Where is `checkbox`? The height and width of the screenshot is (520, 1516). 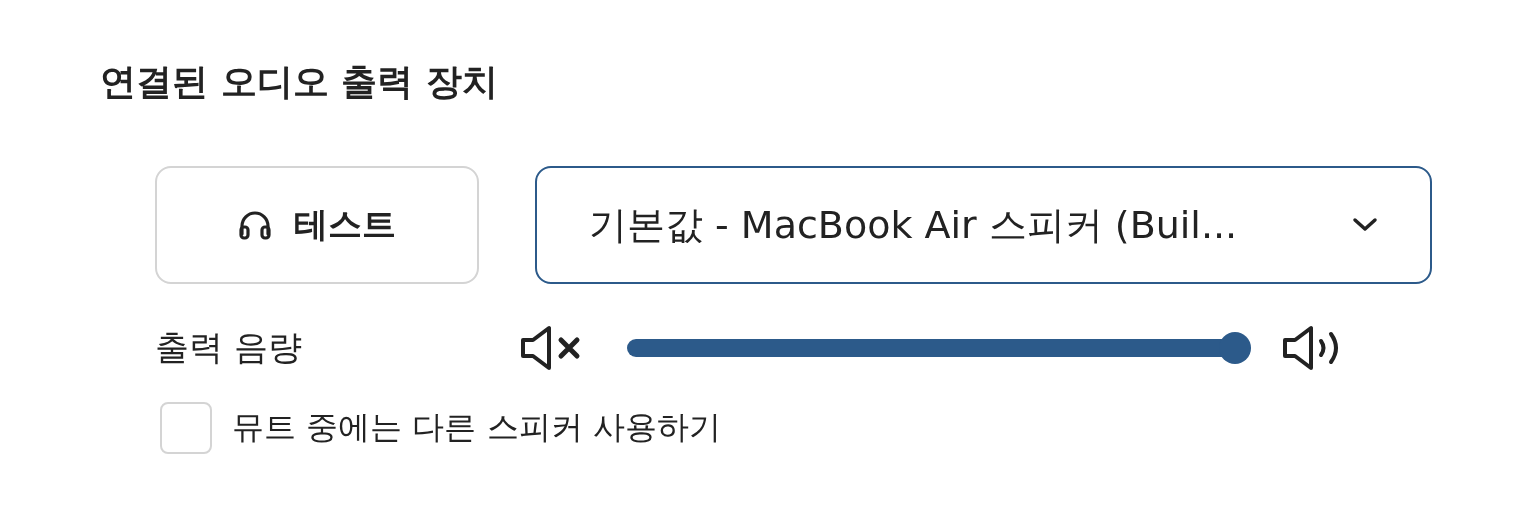 checkbox is located at coordinates (186, 428).